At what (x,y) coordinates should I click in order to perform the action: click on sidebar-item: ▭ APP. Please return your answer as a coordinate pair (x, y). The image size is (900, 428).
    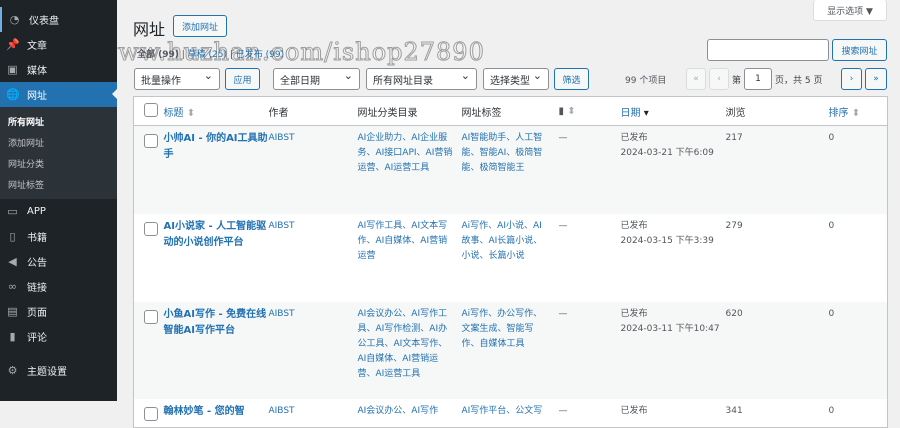
    Looking at the image, I should click on (58, 211).